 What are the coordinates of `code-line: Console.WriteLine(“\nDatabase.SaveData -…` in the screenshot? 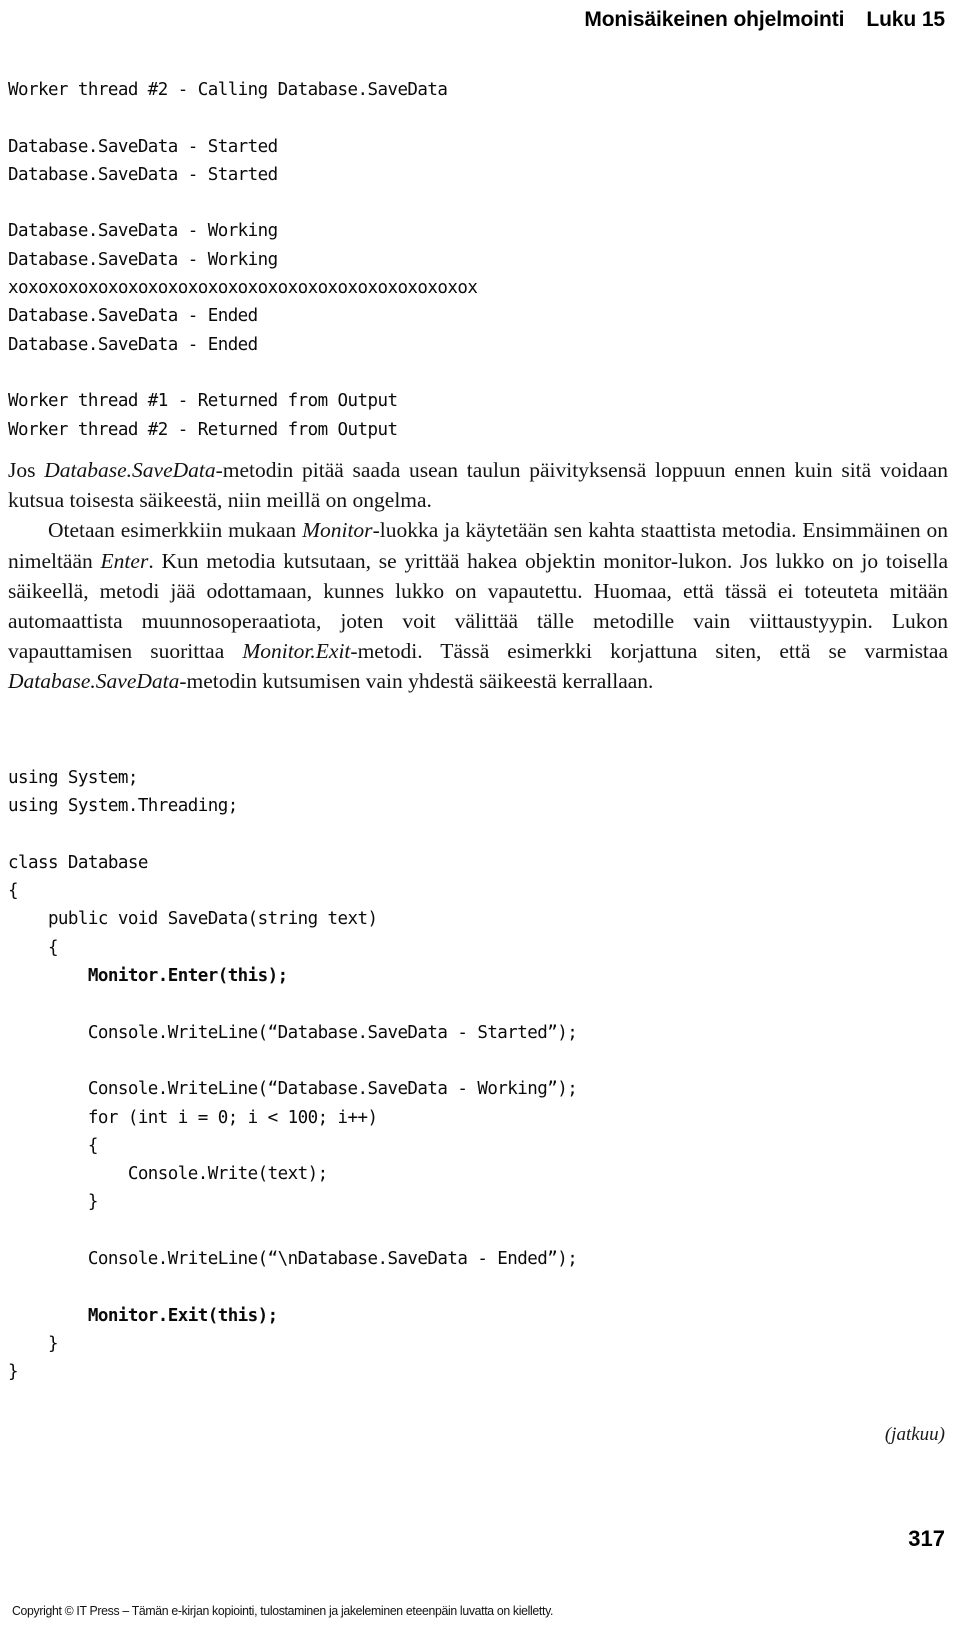 It's located at (293, 1259).